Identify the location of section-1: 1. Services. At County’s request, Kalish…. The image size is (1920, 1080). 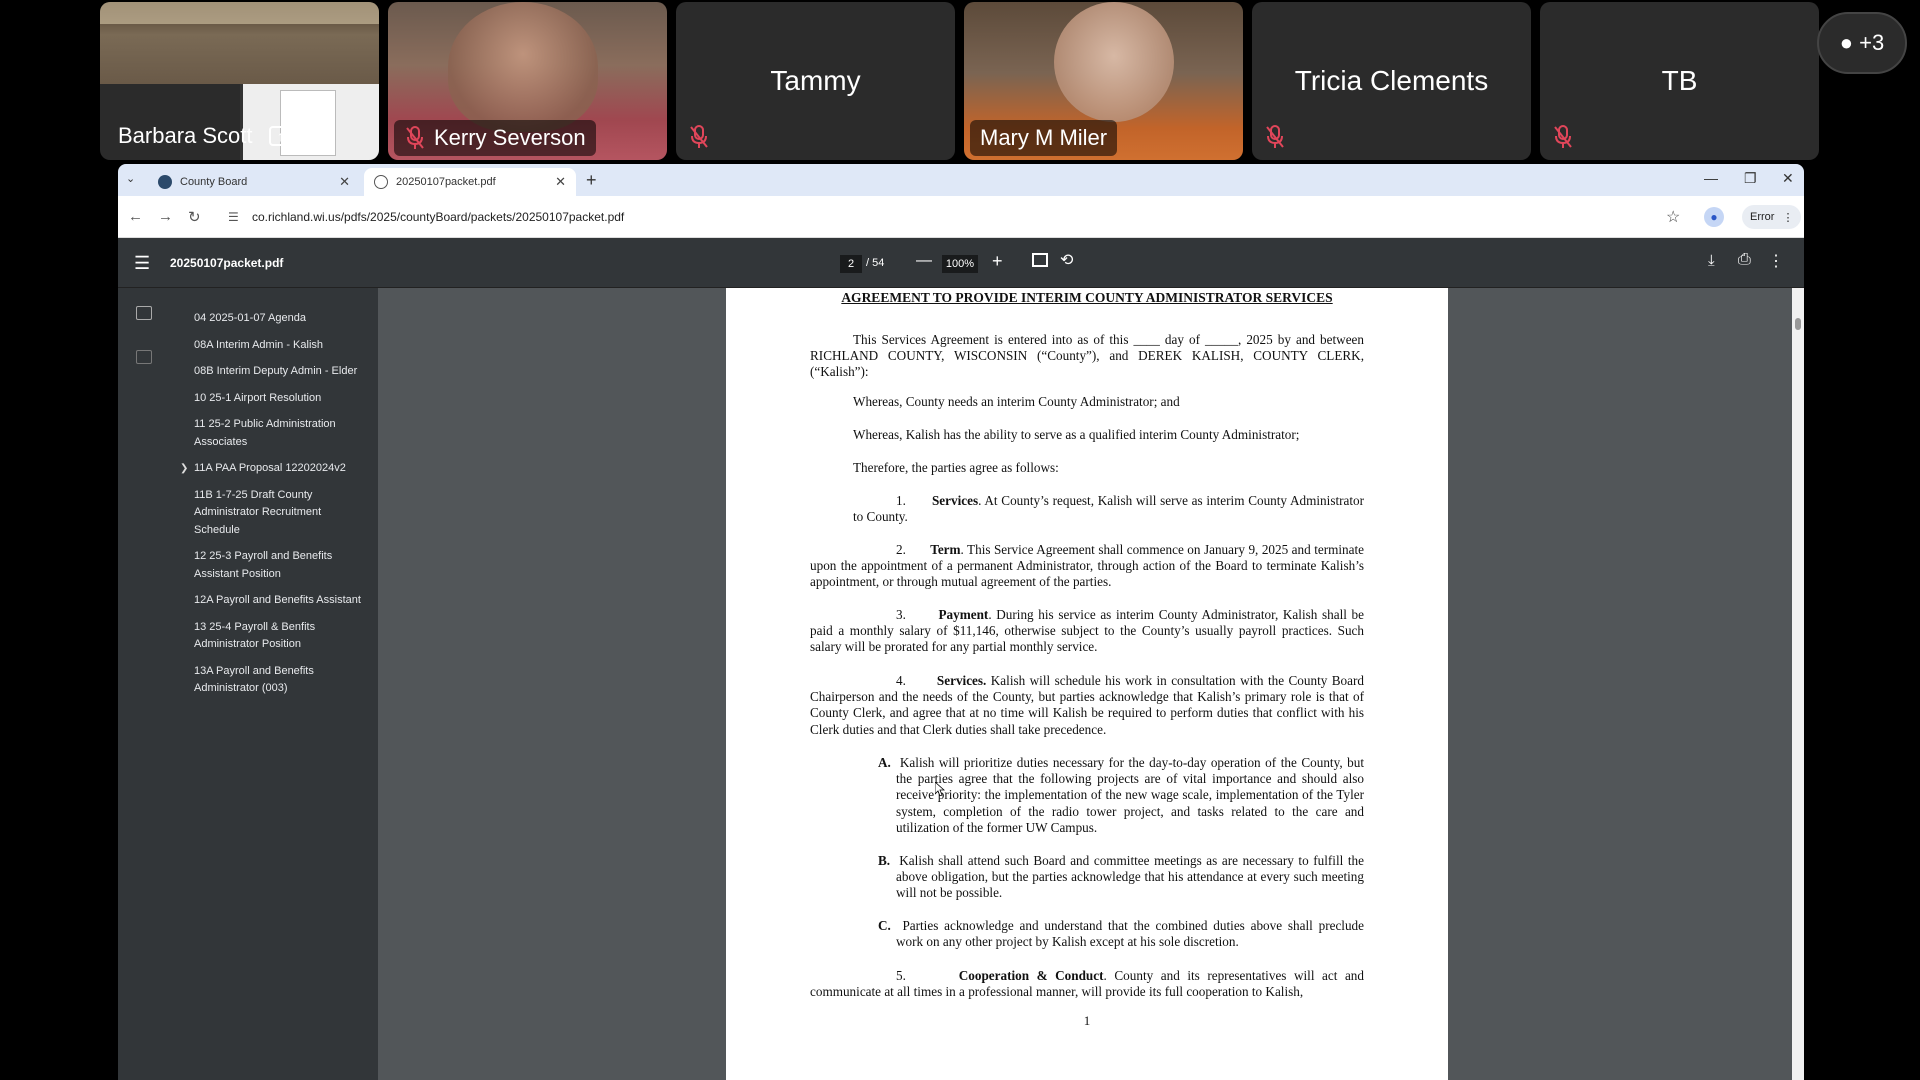
(1087, 509).